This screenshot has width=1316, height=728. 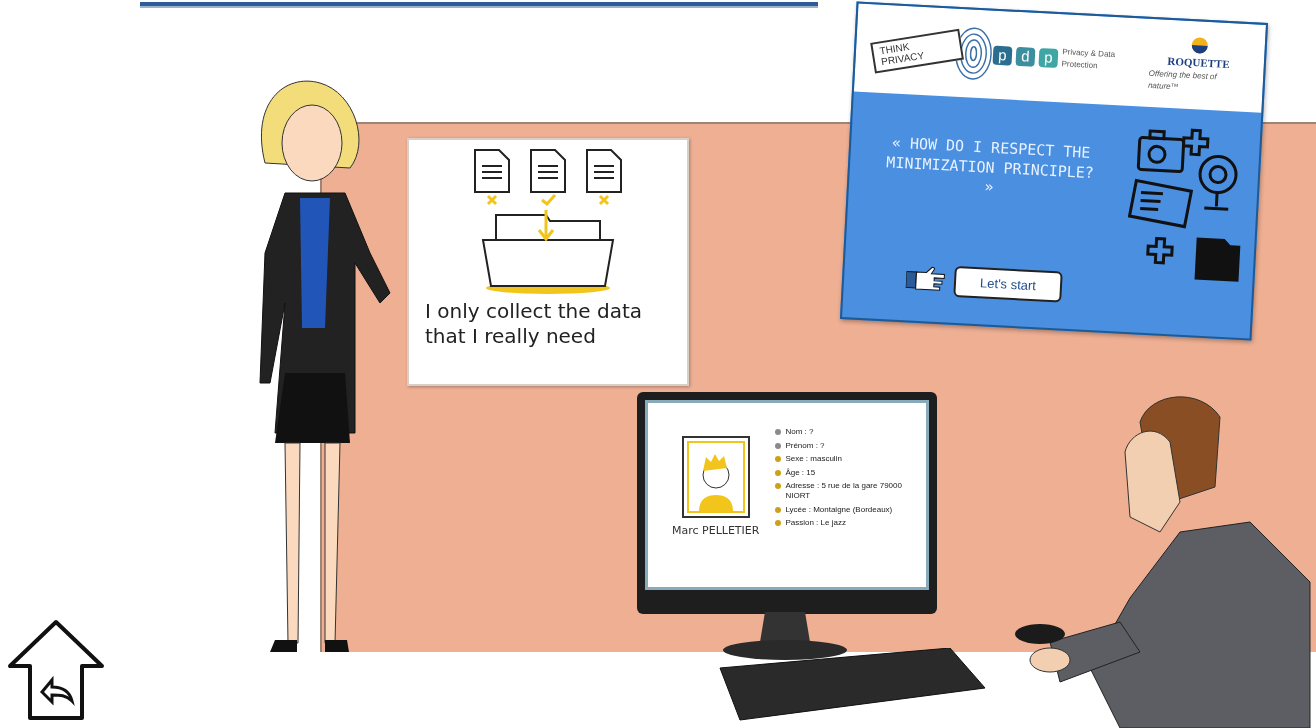 What do you see at coordinates (716, 531) in the screenshot?
I see `profile-name: Marc PELLETIER` at bounding box center [716, 531].